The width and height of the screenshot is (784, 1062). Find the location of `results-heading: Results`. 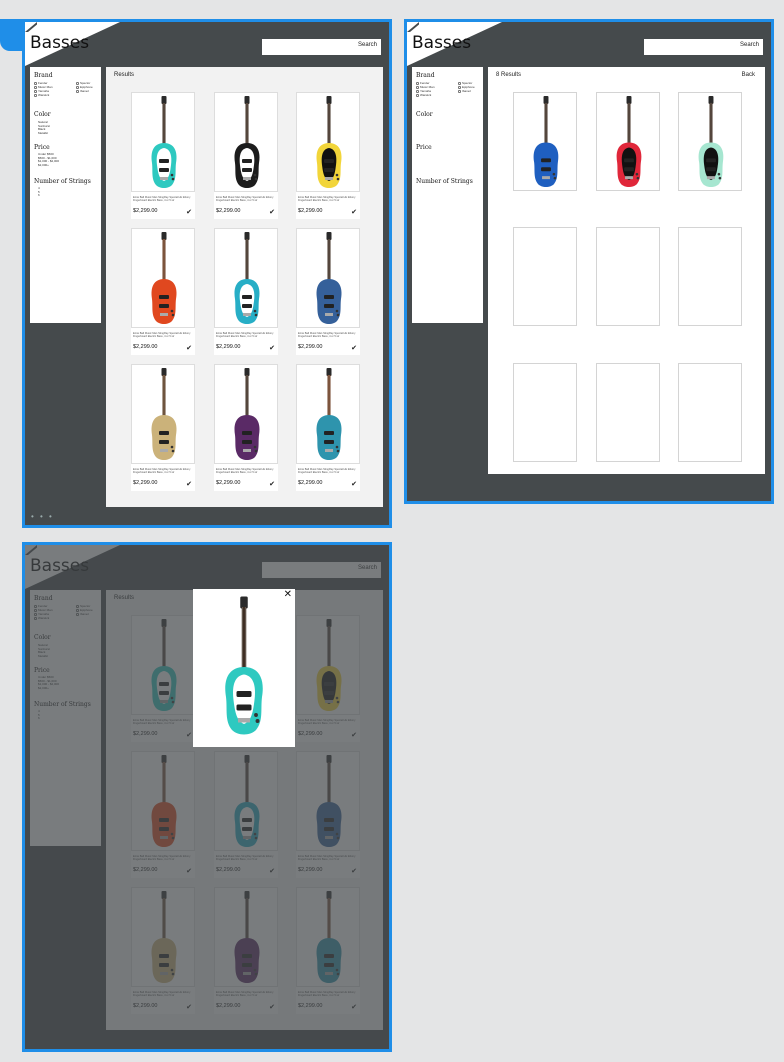

results-heading: Results is located at coordinates (124, 75).